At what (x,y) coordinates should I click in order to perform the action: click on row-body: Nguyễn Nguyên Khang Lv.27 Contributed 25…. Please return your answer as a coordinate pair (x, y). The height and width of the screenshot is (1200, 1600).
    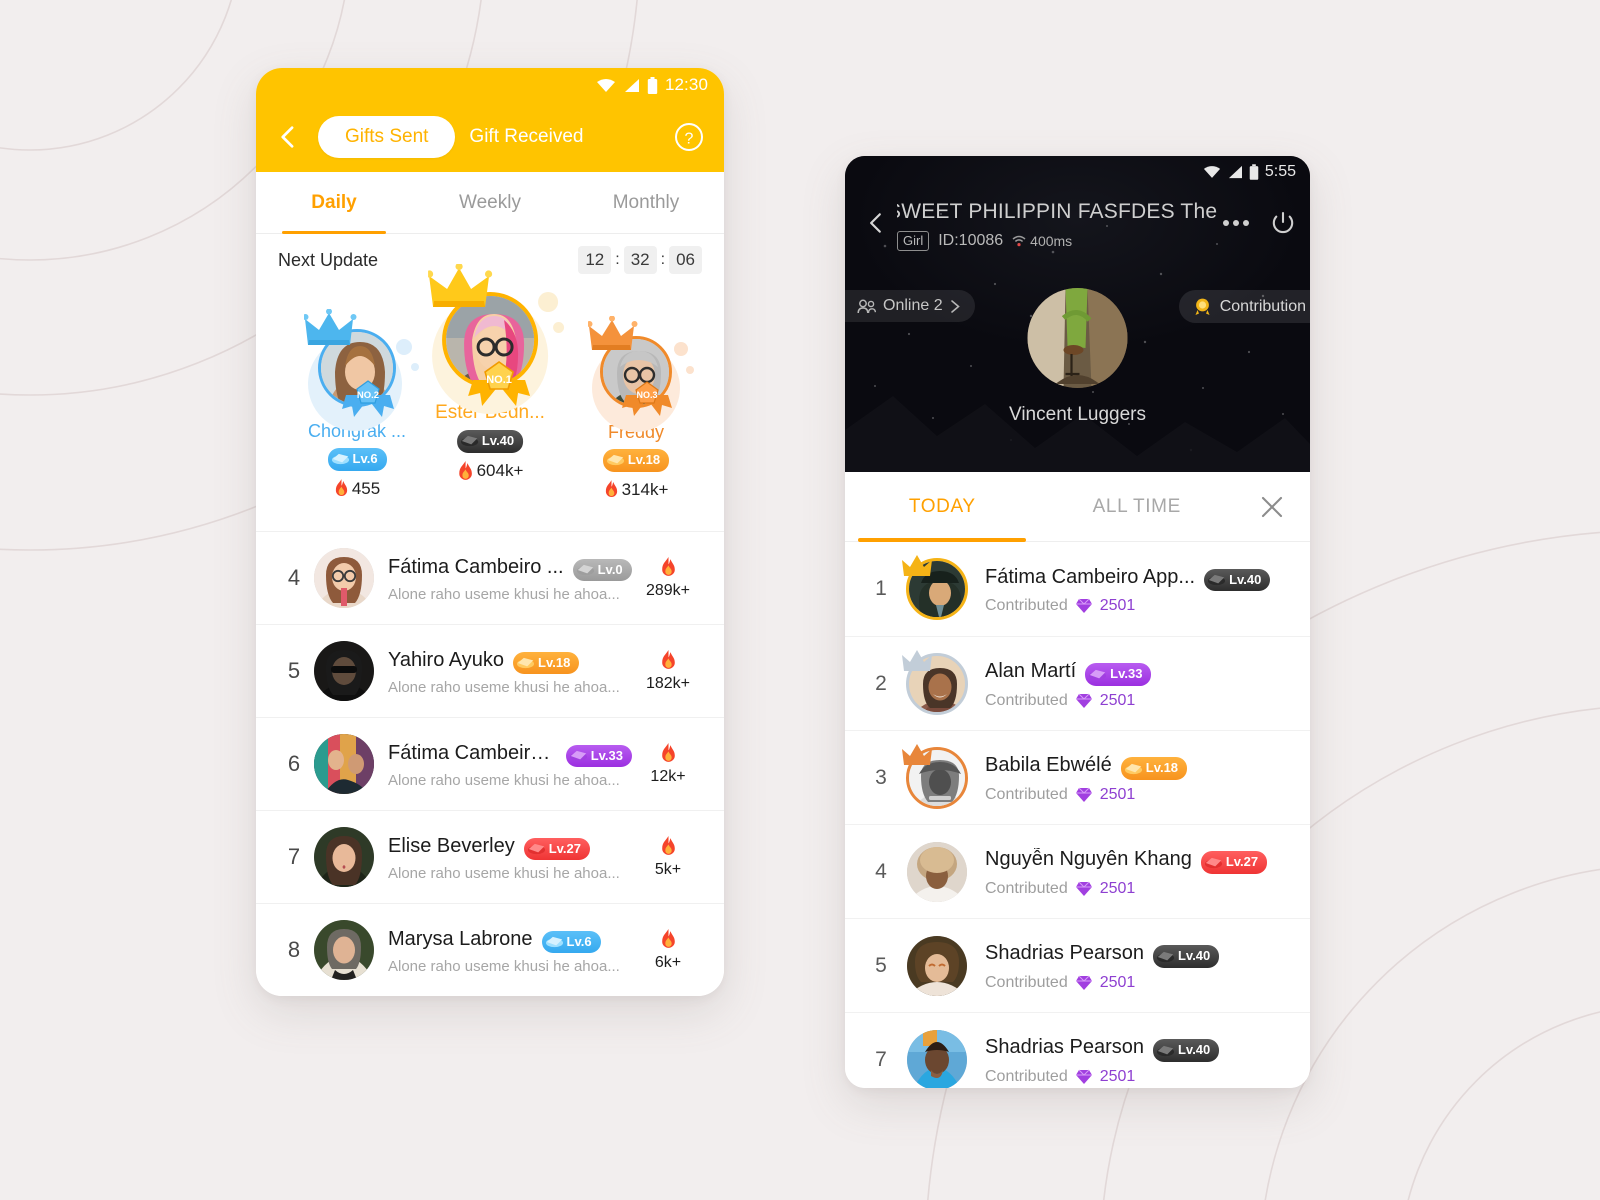
    Looking at the image, I should click on (1139, 871).